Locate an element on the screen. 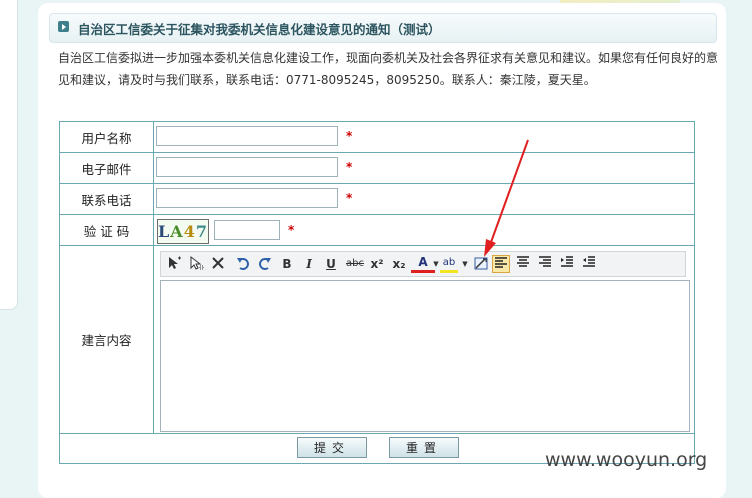  outdent-icon is located at coordinates (589, 264).